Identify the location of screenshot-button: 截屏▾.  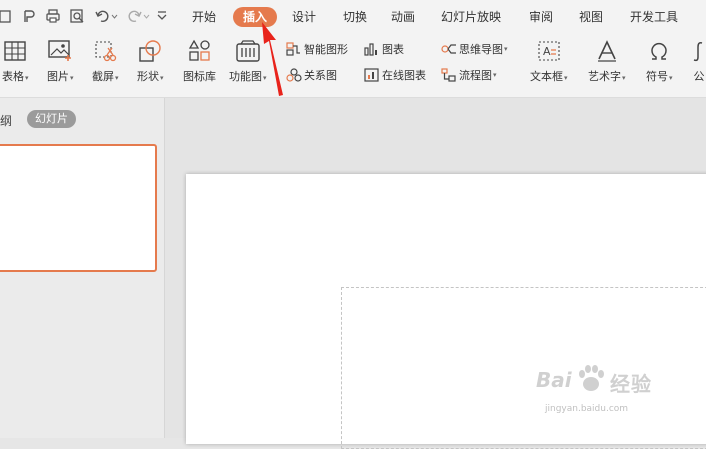
(105, 61).